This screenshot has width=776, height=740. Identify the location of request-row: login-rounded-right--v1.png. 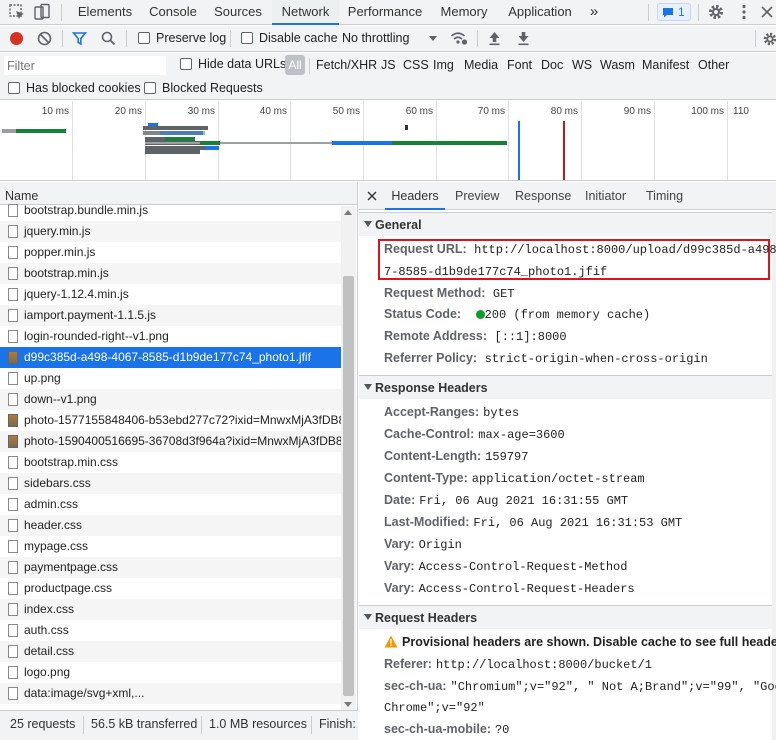
(170, 336).